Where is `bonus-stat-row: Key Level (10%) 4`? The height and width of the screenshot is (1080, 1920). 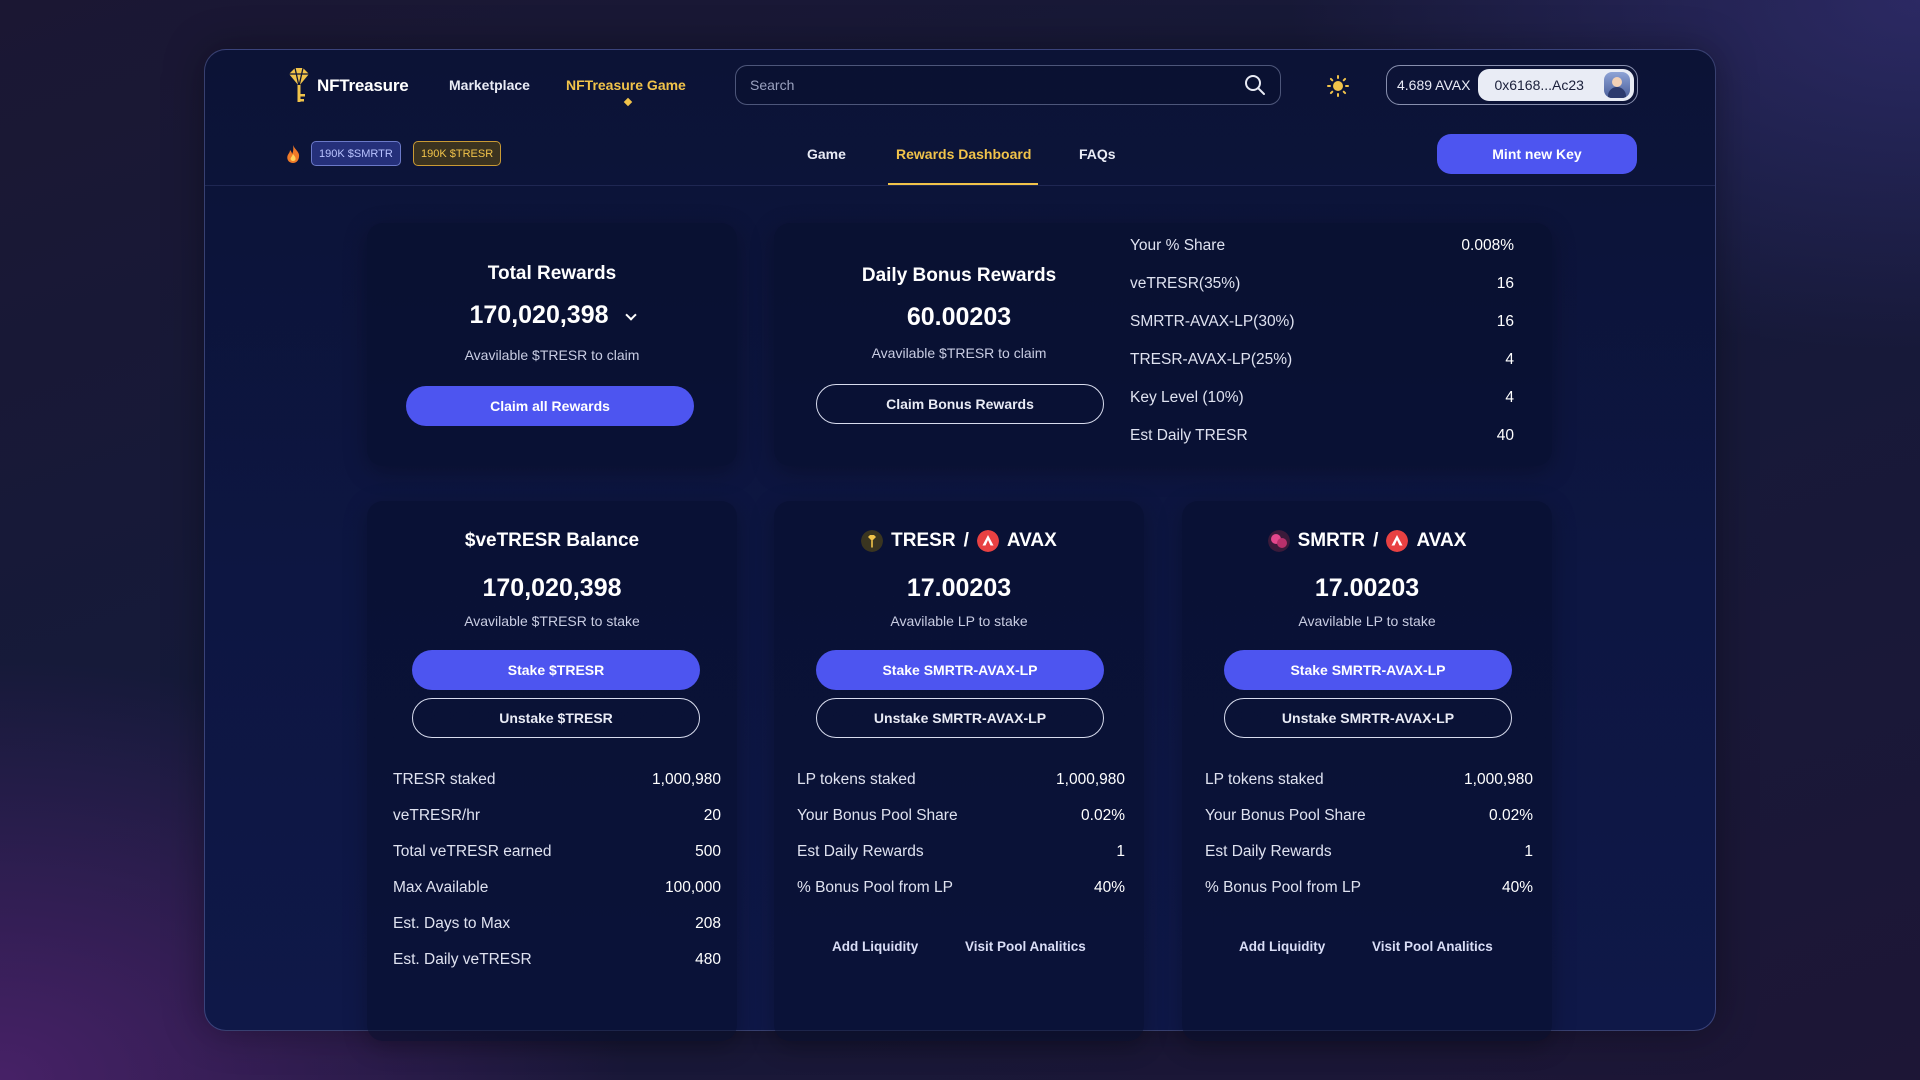 bonus-stat-row: Key Level (10%) 4 is located at coordinates (1322, 398).